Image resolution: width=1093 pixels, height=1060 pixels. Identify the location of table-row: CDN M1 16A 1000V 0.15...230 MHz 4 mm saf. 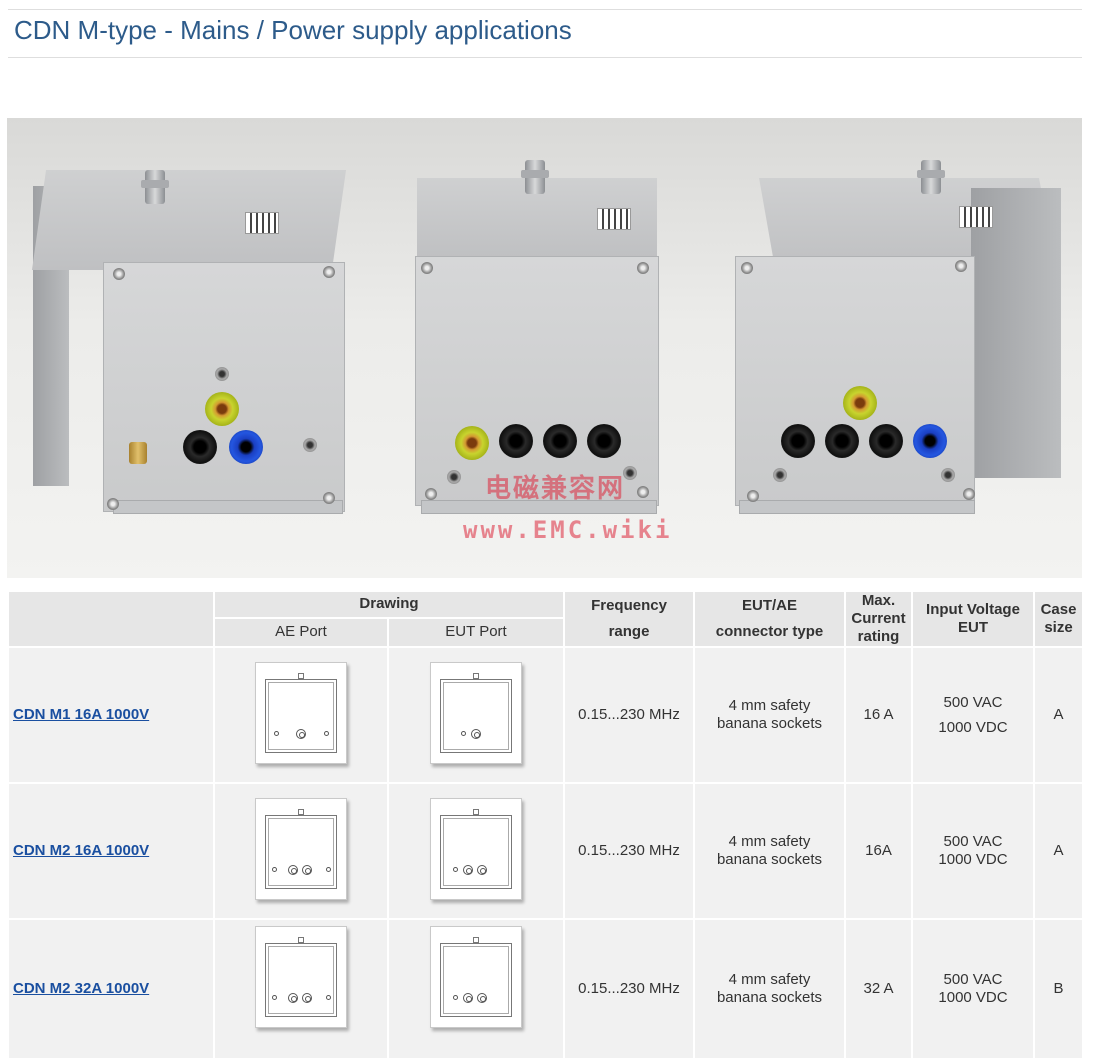
(545, 715).